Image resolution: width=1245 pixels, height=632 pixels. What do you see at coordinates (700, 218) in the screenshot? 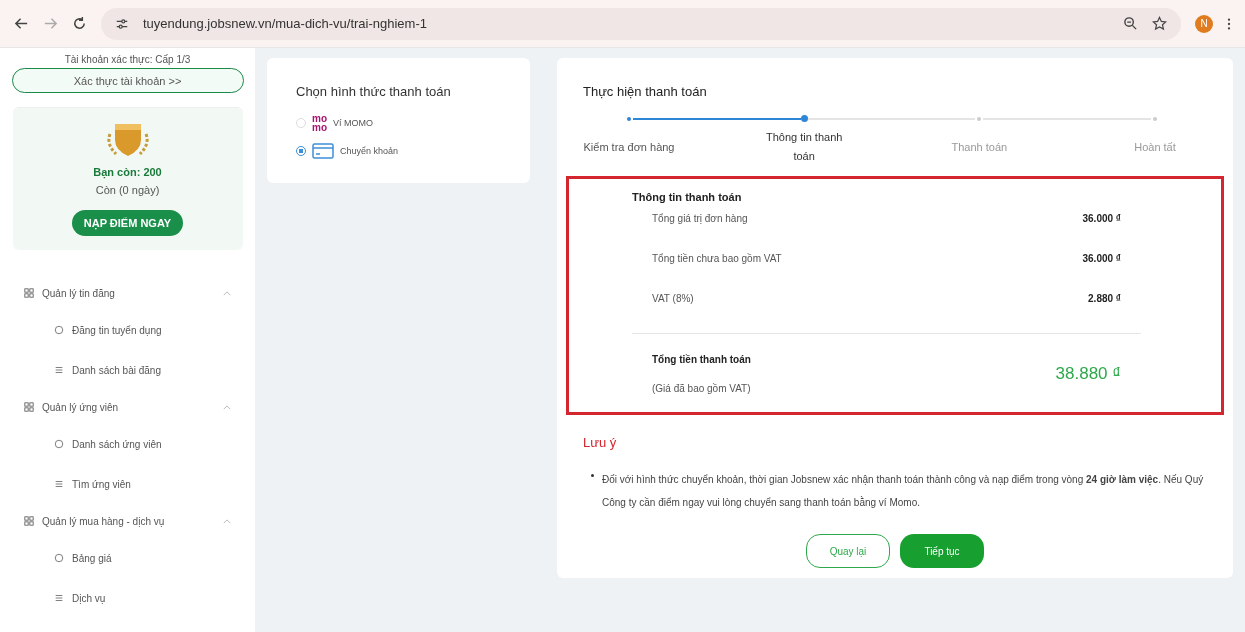
I see `summary-label: Tổng giá trị đơn hàng` at bounding box center [700, 218].